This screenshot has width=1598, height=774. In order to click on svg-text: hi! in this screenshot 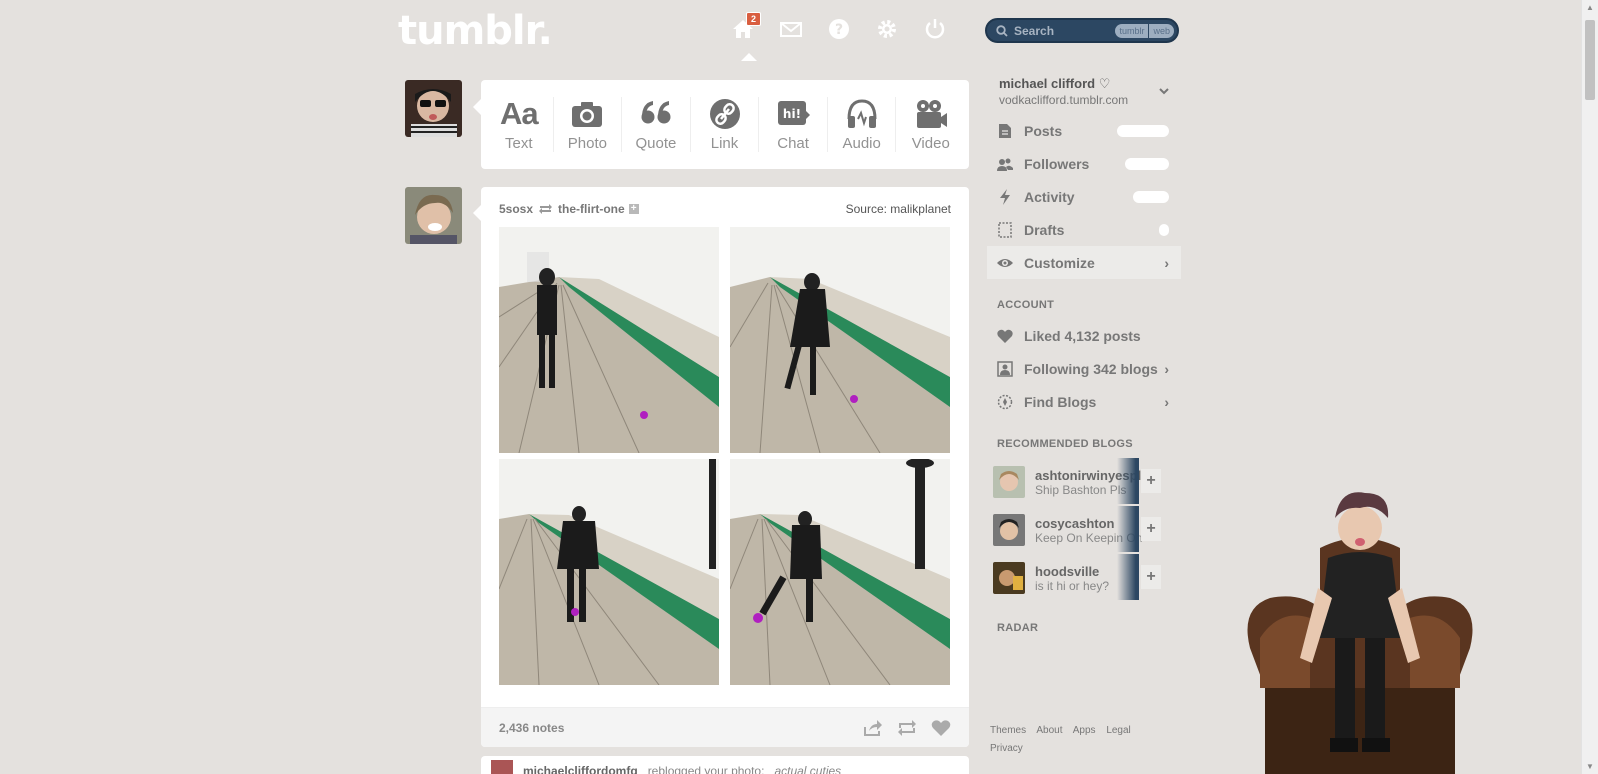, I will do `click(792, 114)`.